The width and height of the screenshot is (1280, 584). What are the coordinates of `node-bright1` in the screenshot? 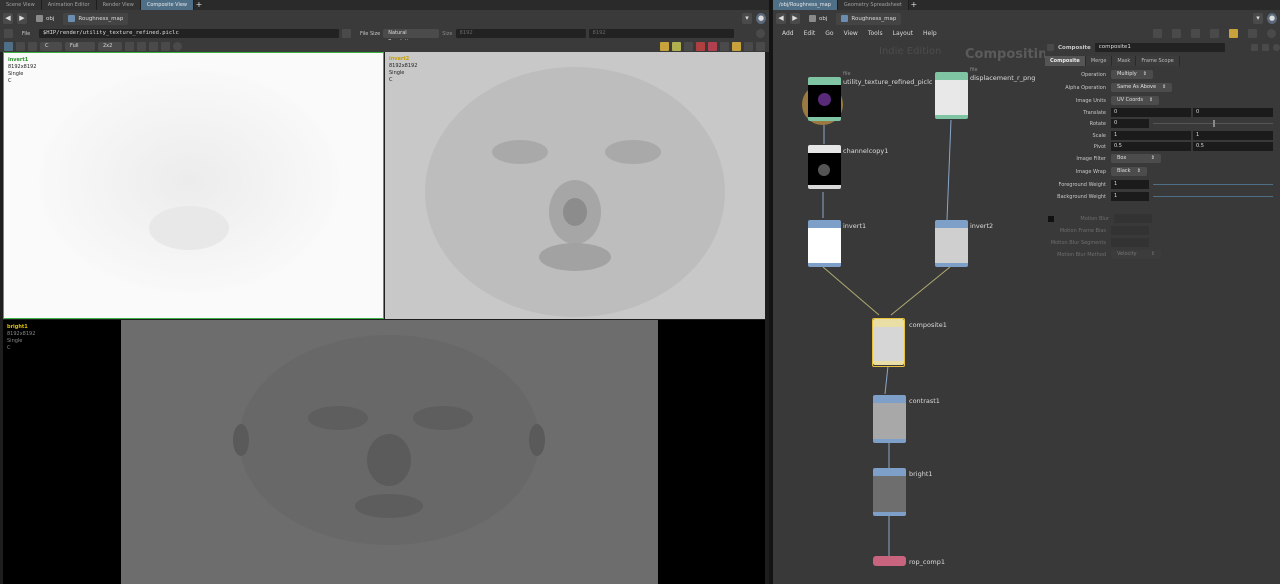 It's located at (889, 492).